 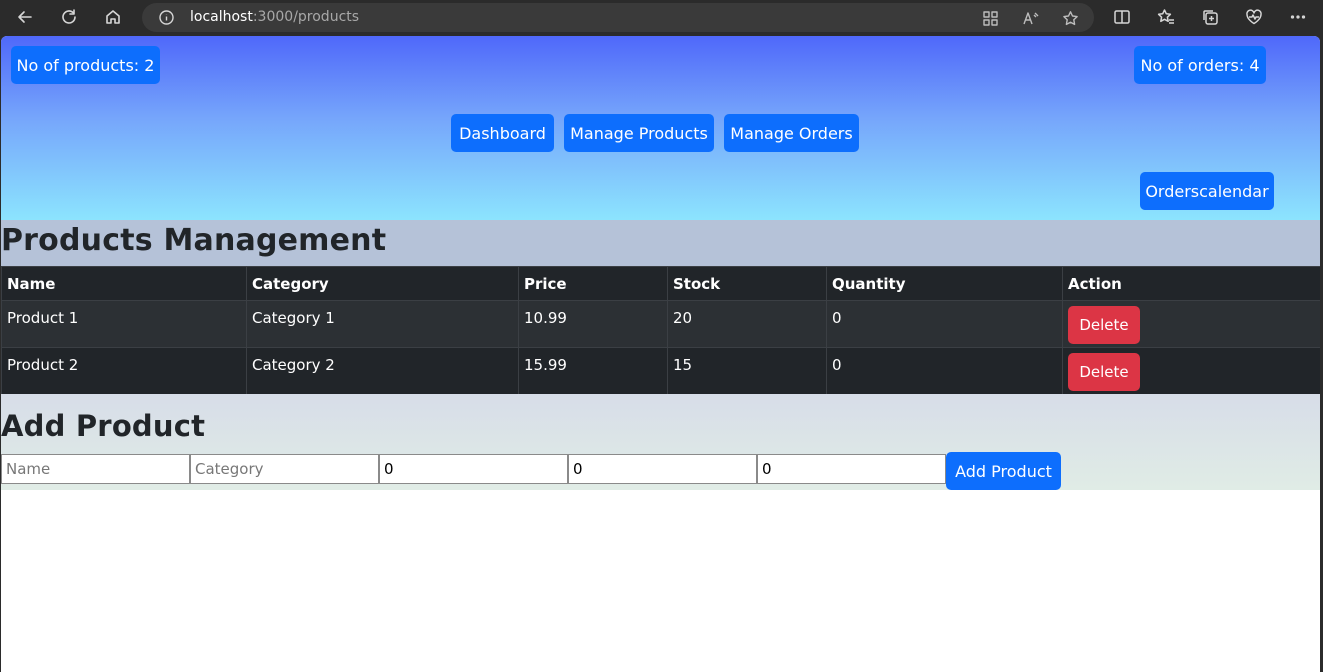 I want to click on cell-price: 15.99, so click(x=593, y=371).